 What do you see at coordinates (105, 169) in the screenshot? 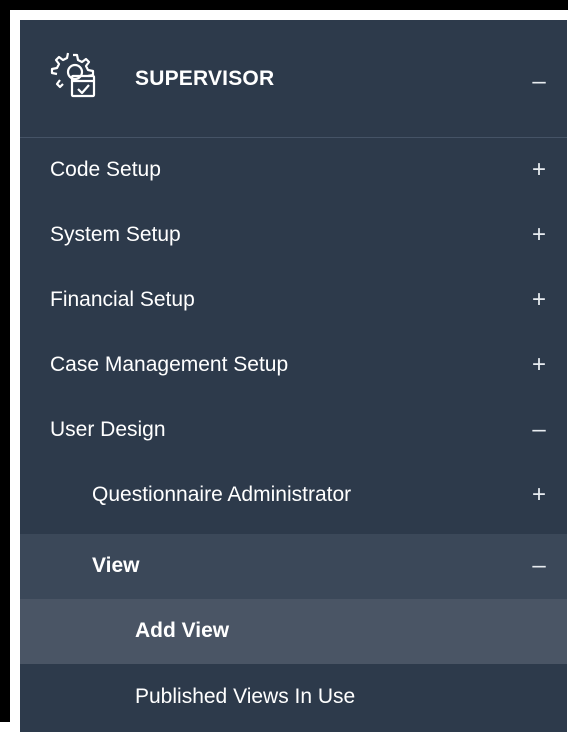
I see `menu-item-label: Code Setup` at bounding box center [105, 169].